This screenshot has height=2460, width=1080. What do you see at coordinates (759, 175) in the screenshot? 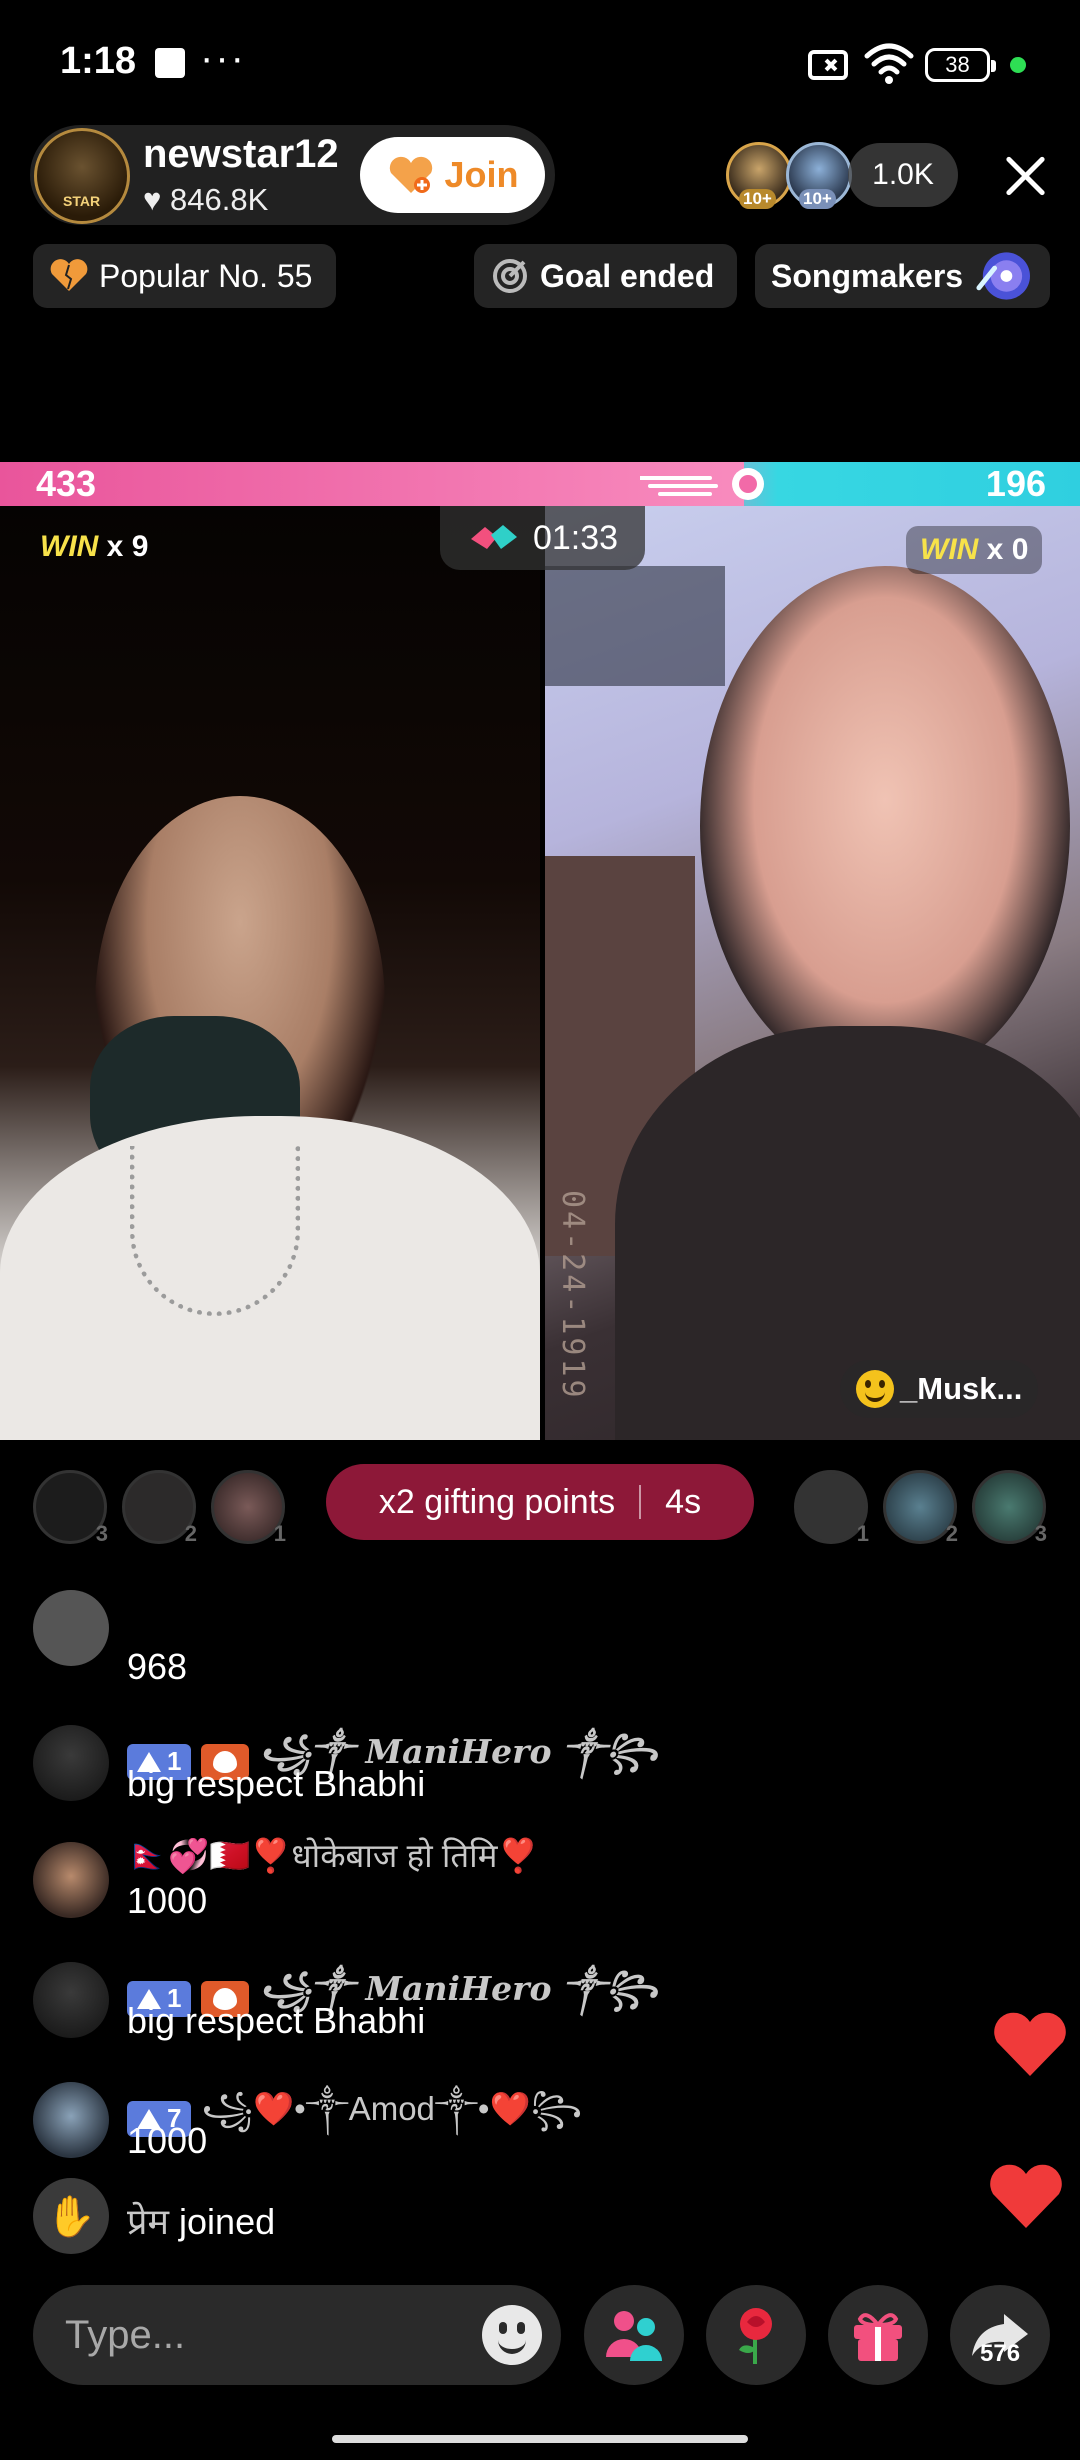
I see `top-viewer-avatar-1: 10+` at bounding box center [759, 175].